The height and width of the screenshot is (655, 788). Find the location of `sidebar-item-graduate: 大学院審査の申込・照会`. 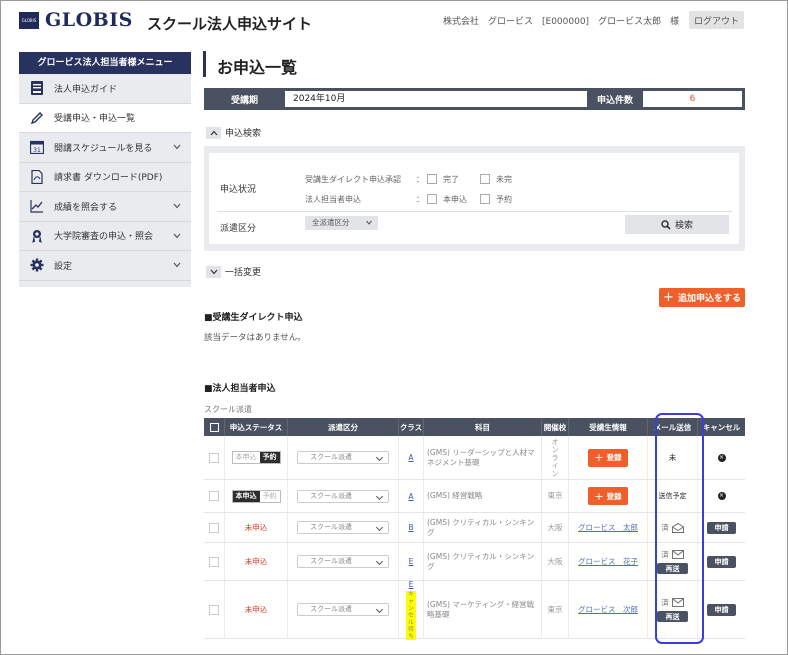

sidebar-item-graduate: 大学院審査の申込・照会 is located at coordinates (105, 236).